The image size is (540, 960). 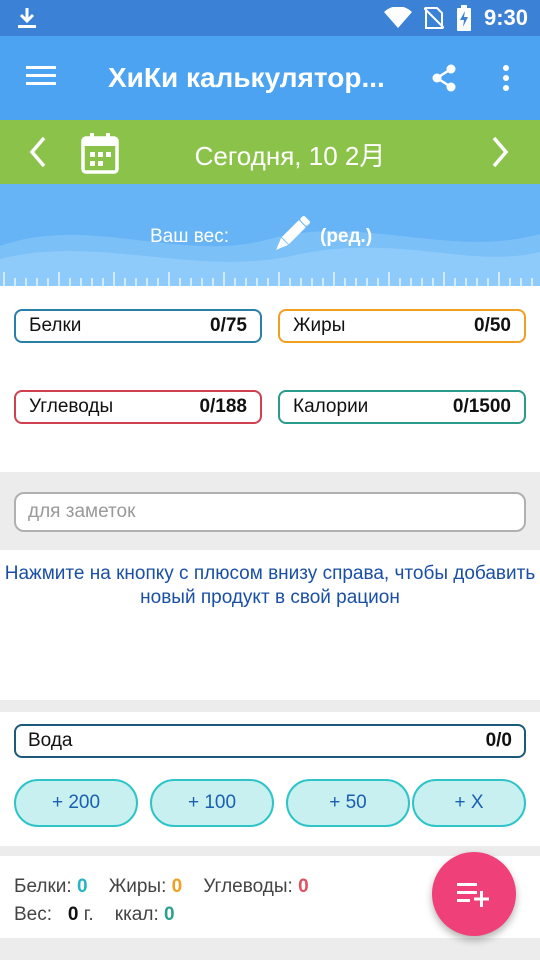 I want to click on weight-label: Ваш вес:, so click(x=189, y=236).